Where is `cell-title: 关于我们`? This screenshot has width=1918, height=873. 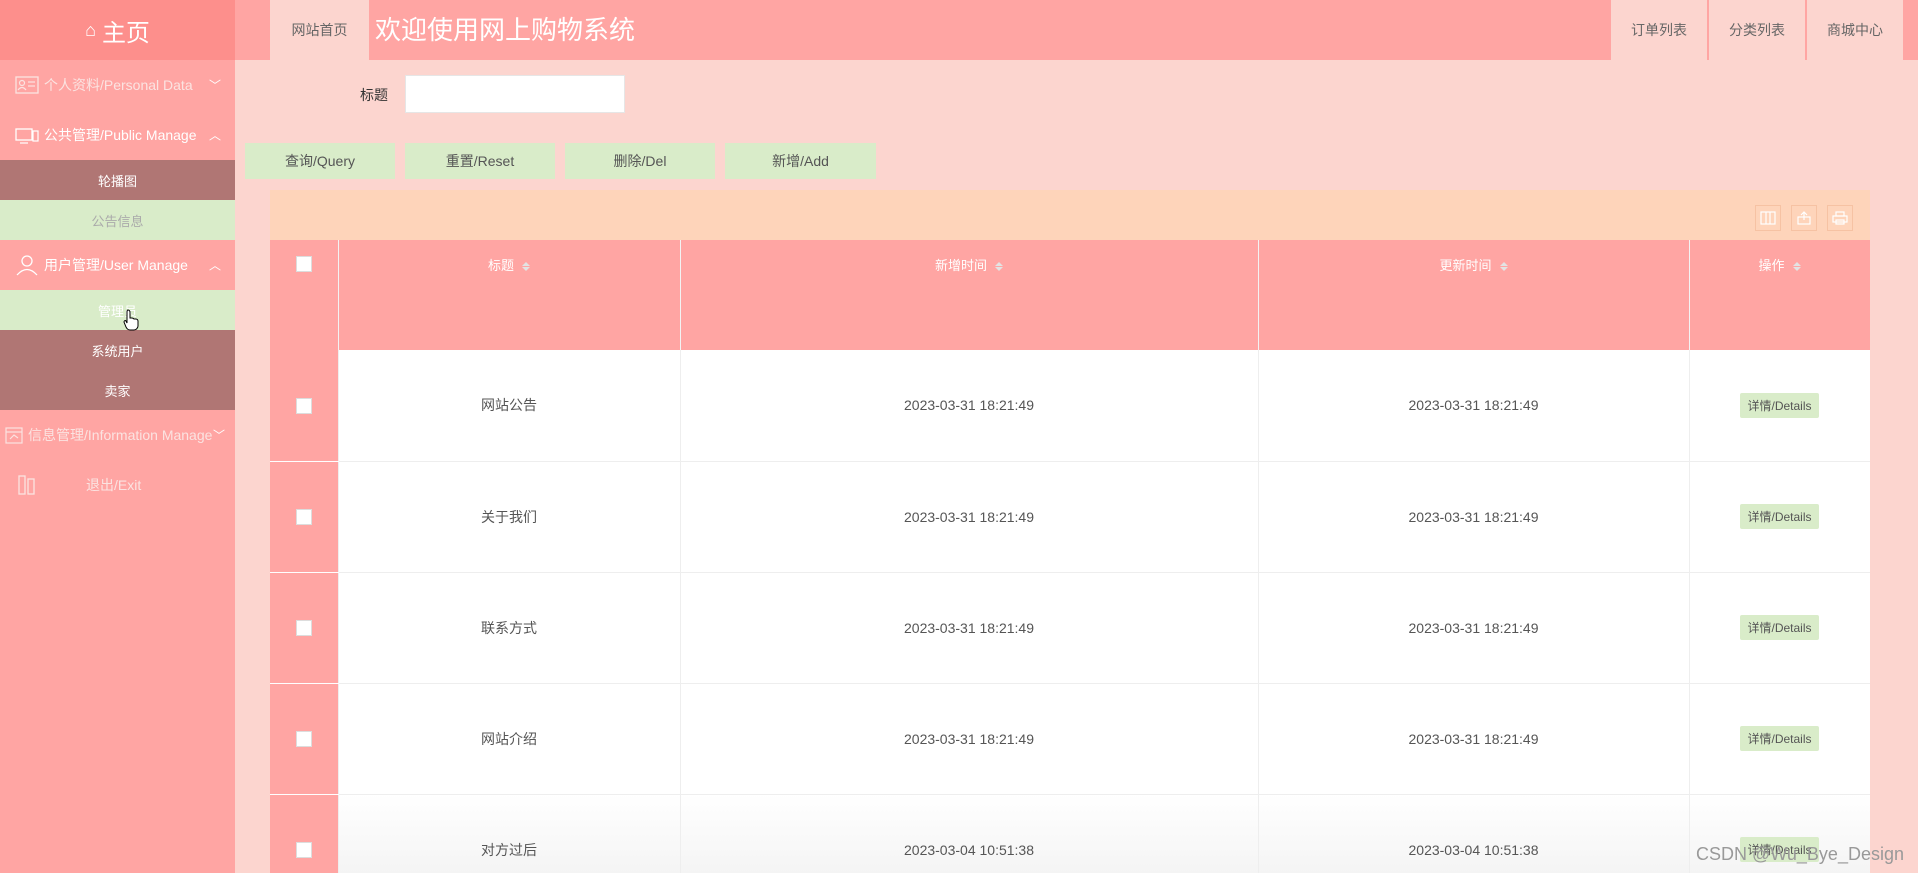 cell-title: 关于我们 is located at coordinates (509, 517).